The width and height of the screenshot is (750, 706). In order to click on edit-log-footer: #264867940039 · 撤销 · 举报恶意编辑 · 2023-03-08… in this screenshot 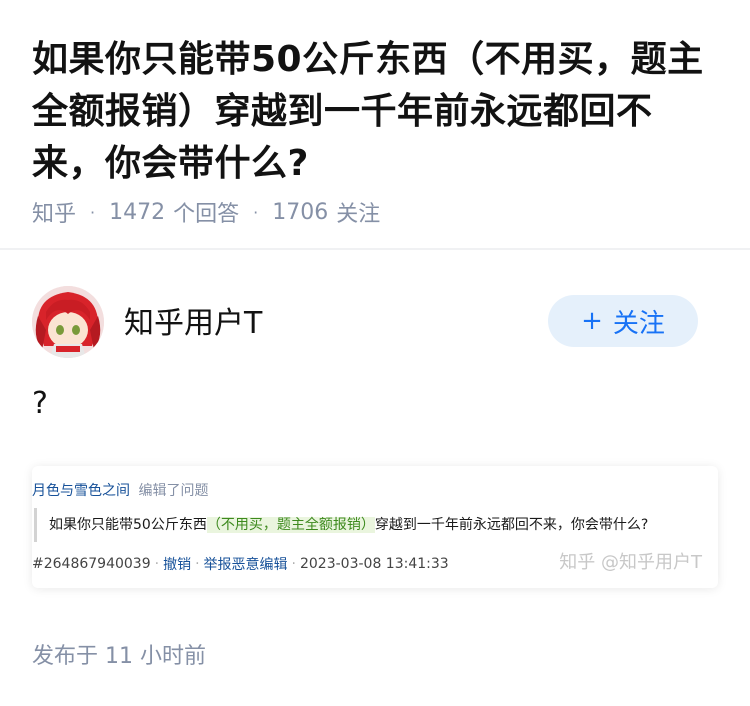, I will do `click(240, 564)`.